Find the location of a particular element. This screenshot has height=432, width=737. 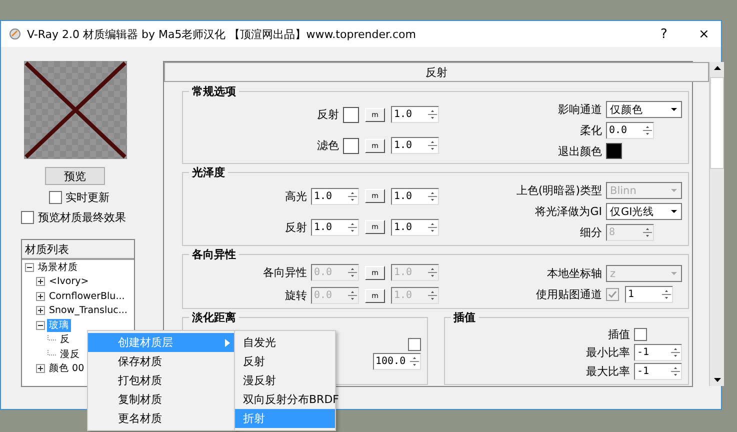

checkbox-label: 实时更新 is located at coordinates (88, 197).